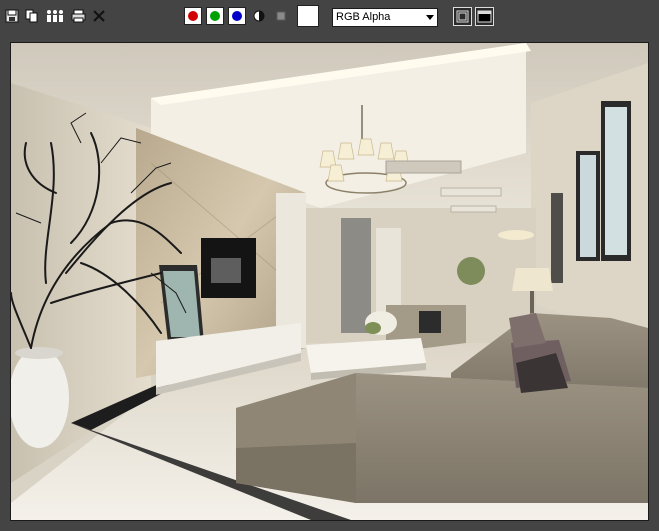  What do you see at coordinates (430, 17) in the screenshot?
I see `chevron-down-icon` at bounding box center [430, 17].